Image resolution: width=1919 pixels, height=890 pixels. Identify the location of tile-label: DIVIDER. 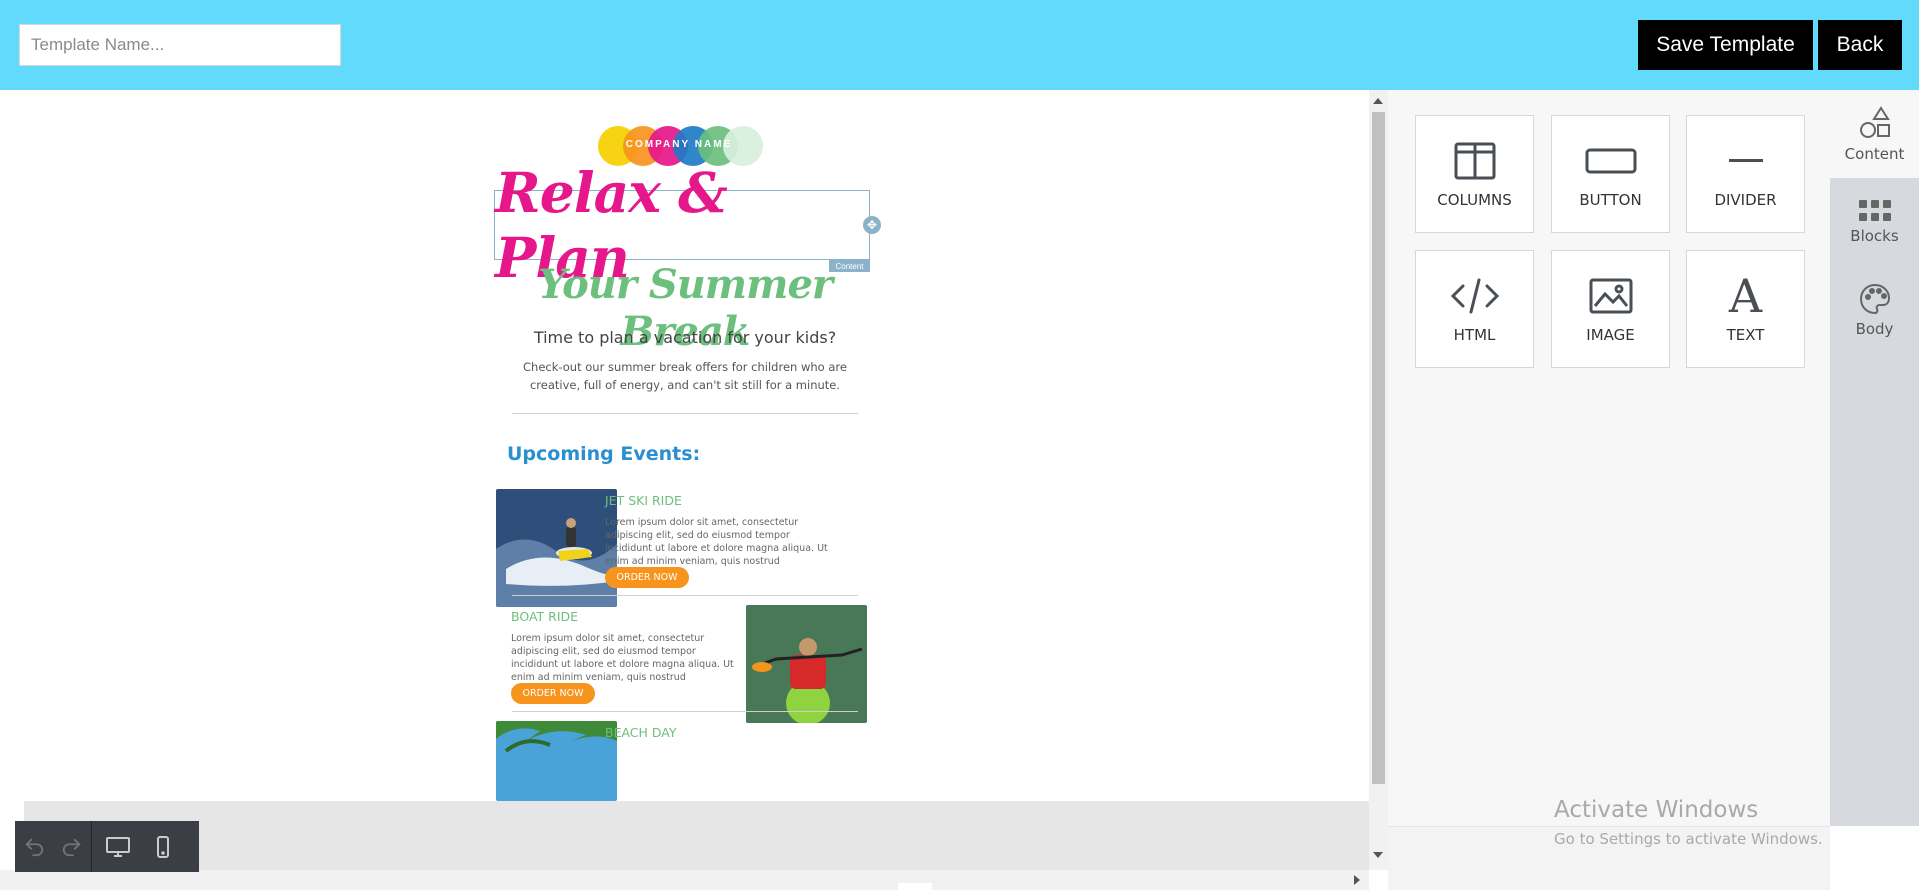
(1745, 200).